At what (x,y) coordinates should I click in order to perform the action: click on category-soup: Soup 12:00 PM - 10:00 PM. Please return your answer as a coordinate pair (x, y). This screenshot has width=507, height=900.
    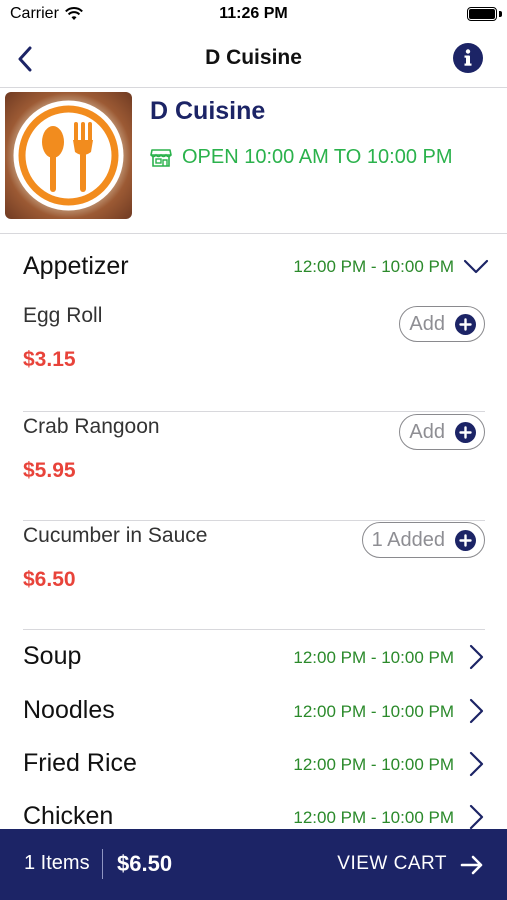
    Looking at the image, I should click on (253, 663).